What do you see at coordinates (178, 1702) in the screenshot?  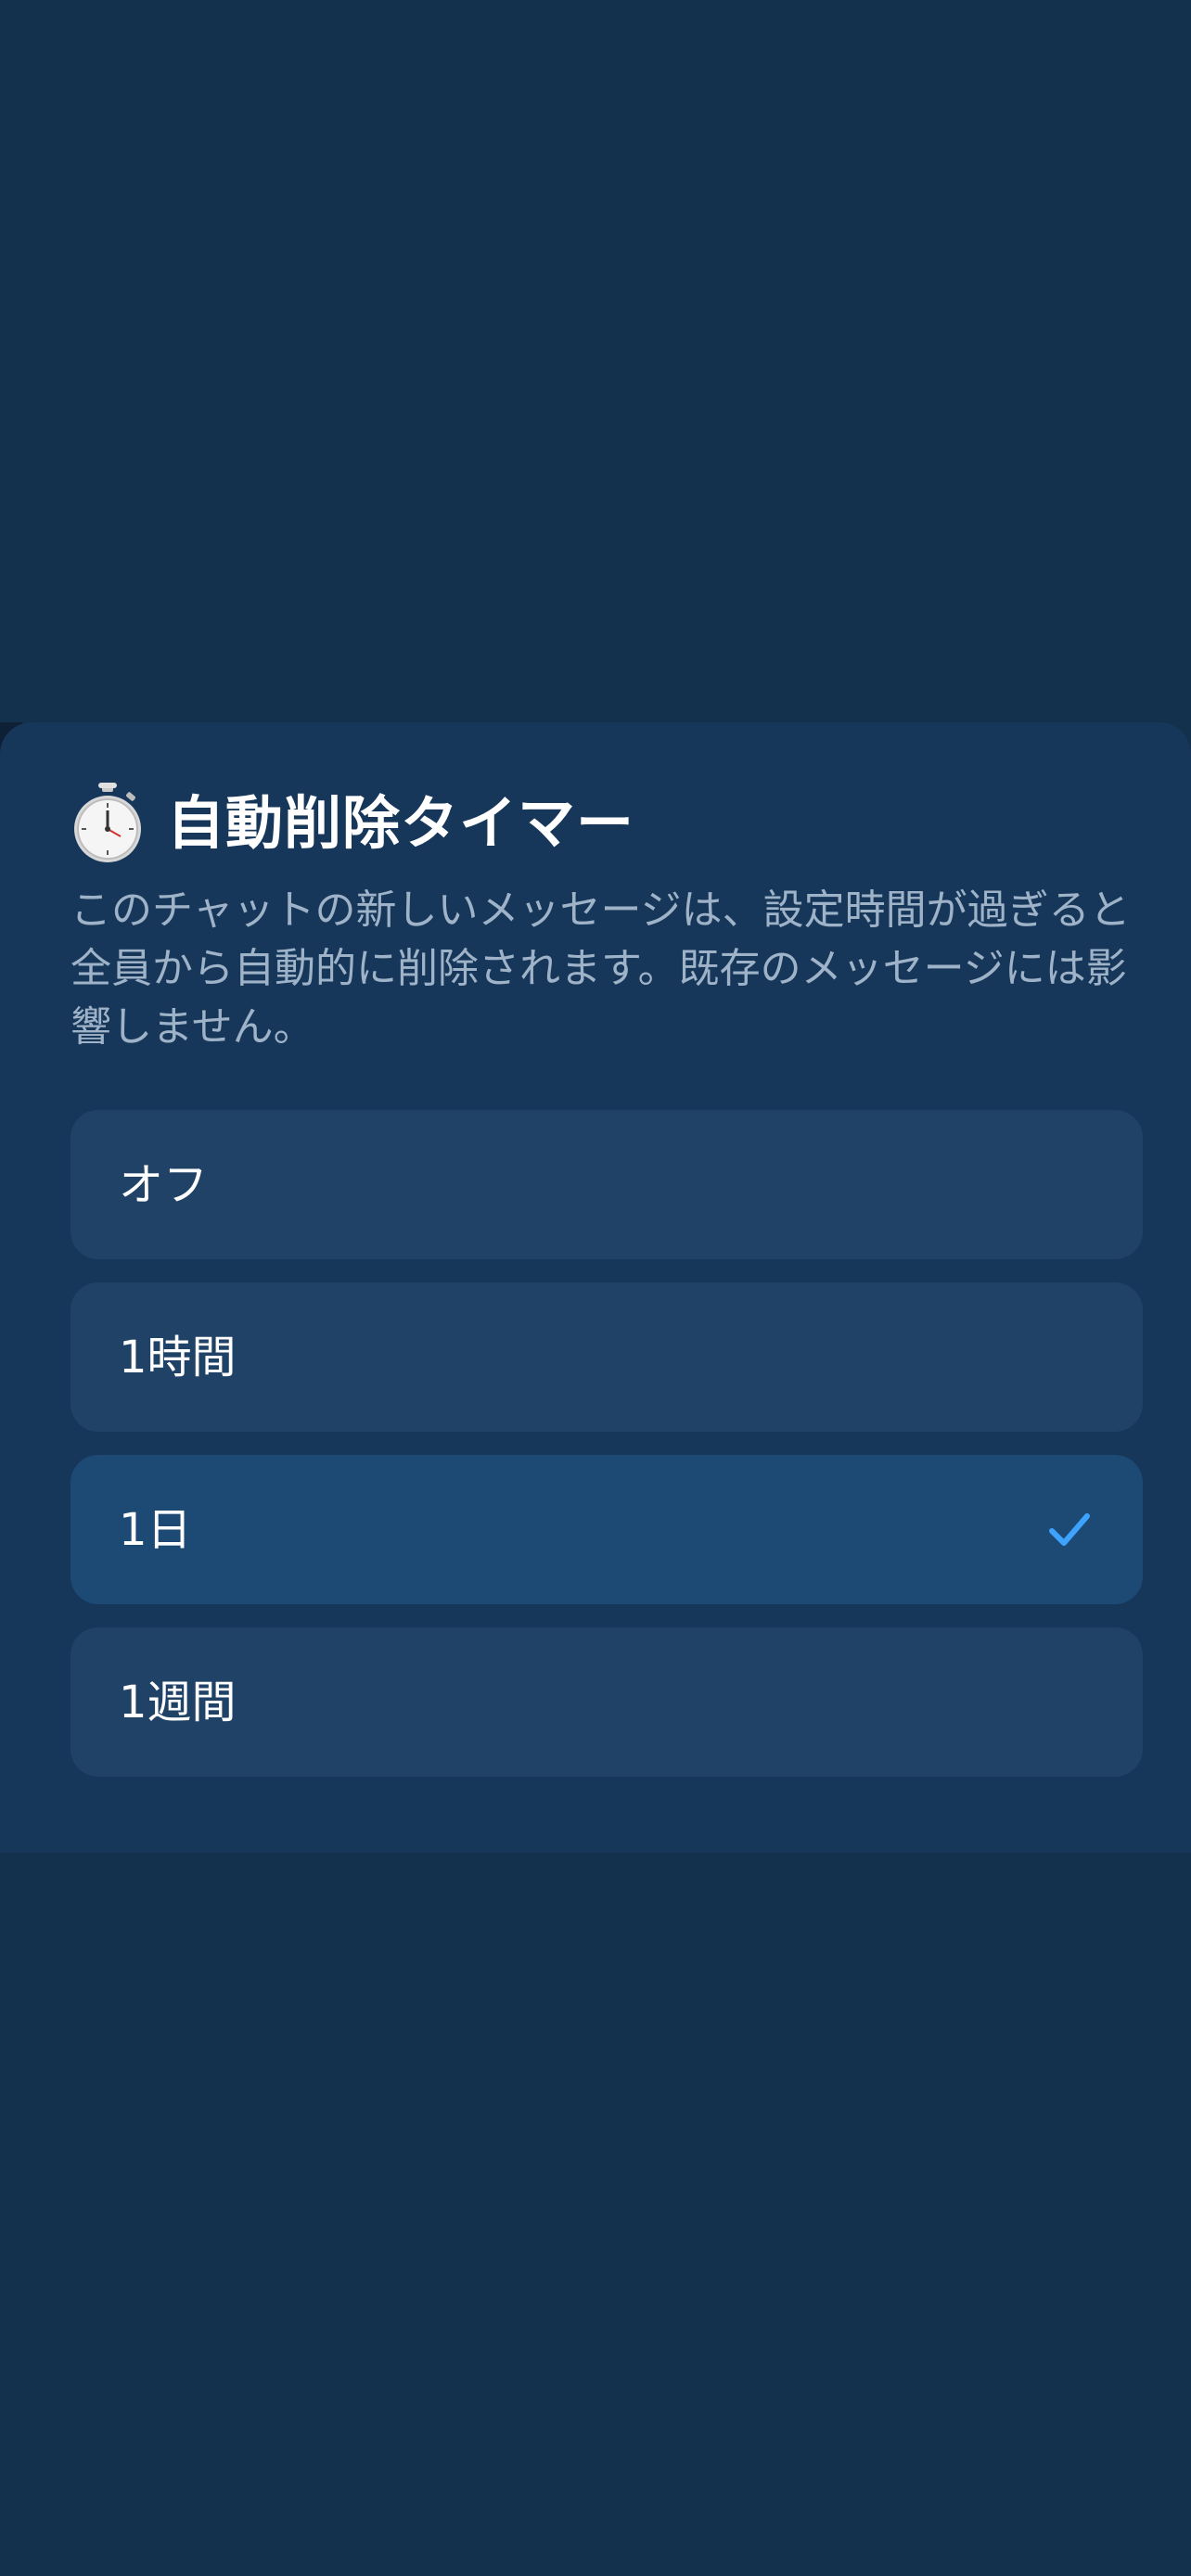 I see `option-label: 1週間` at bounding box center [178, 1702].